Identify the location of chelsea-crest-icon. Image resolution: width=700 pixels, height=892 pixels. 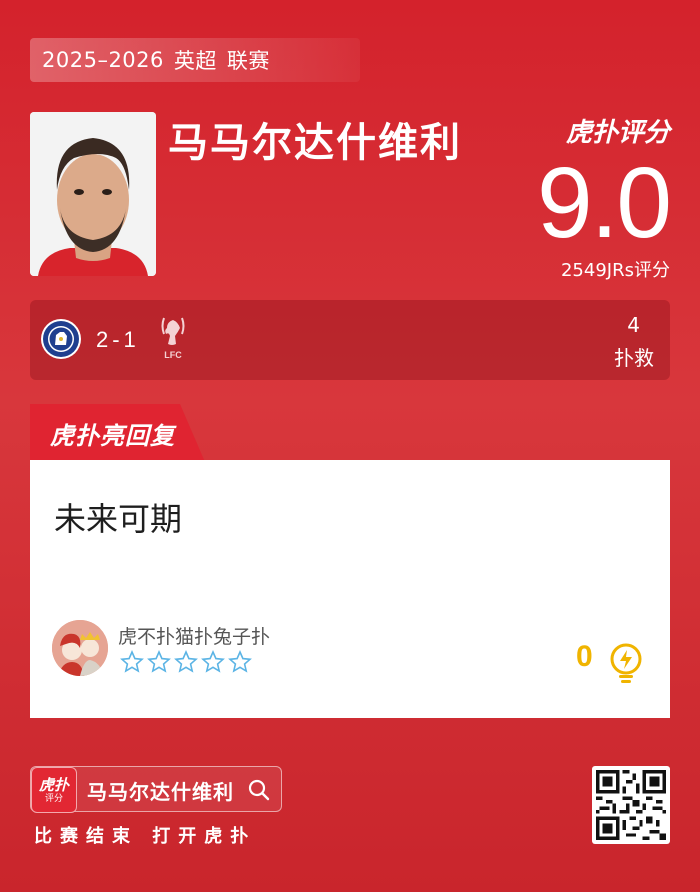
(61, 339).